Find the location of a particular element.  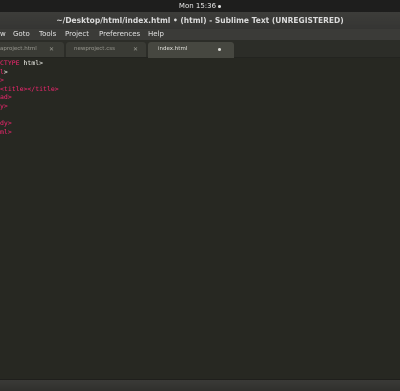

code-line: l> is located at coordinates (4, 72).